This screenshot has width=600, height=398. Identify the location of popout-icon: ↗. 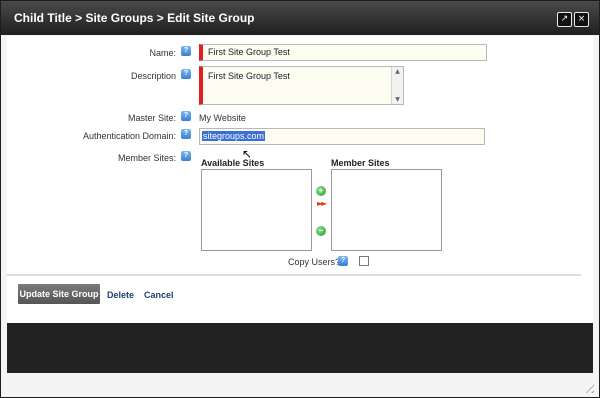
(564, 19).